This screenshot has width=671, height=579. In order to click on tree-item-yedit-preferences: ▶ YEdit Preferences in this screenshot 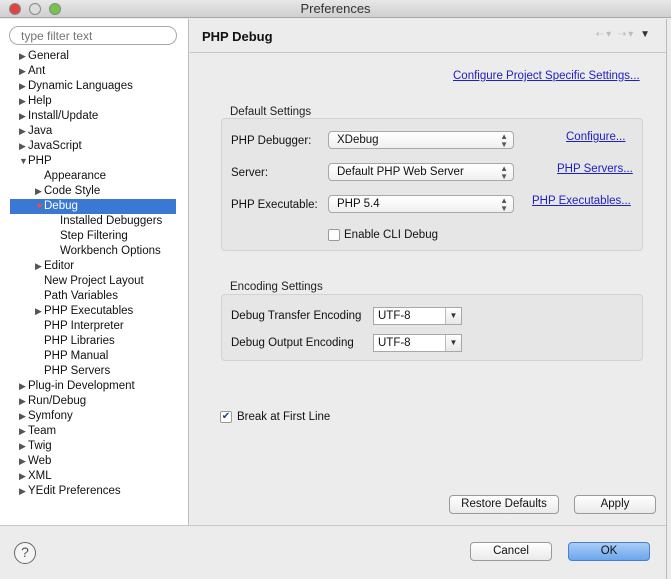, I will do `click(94, 491)`.